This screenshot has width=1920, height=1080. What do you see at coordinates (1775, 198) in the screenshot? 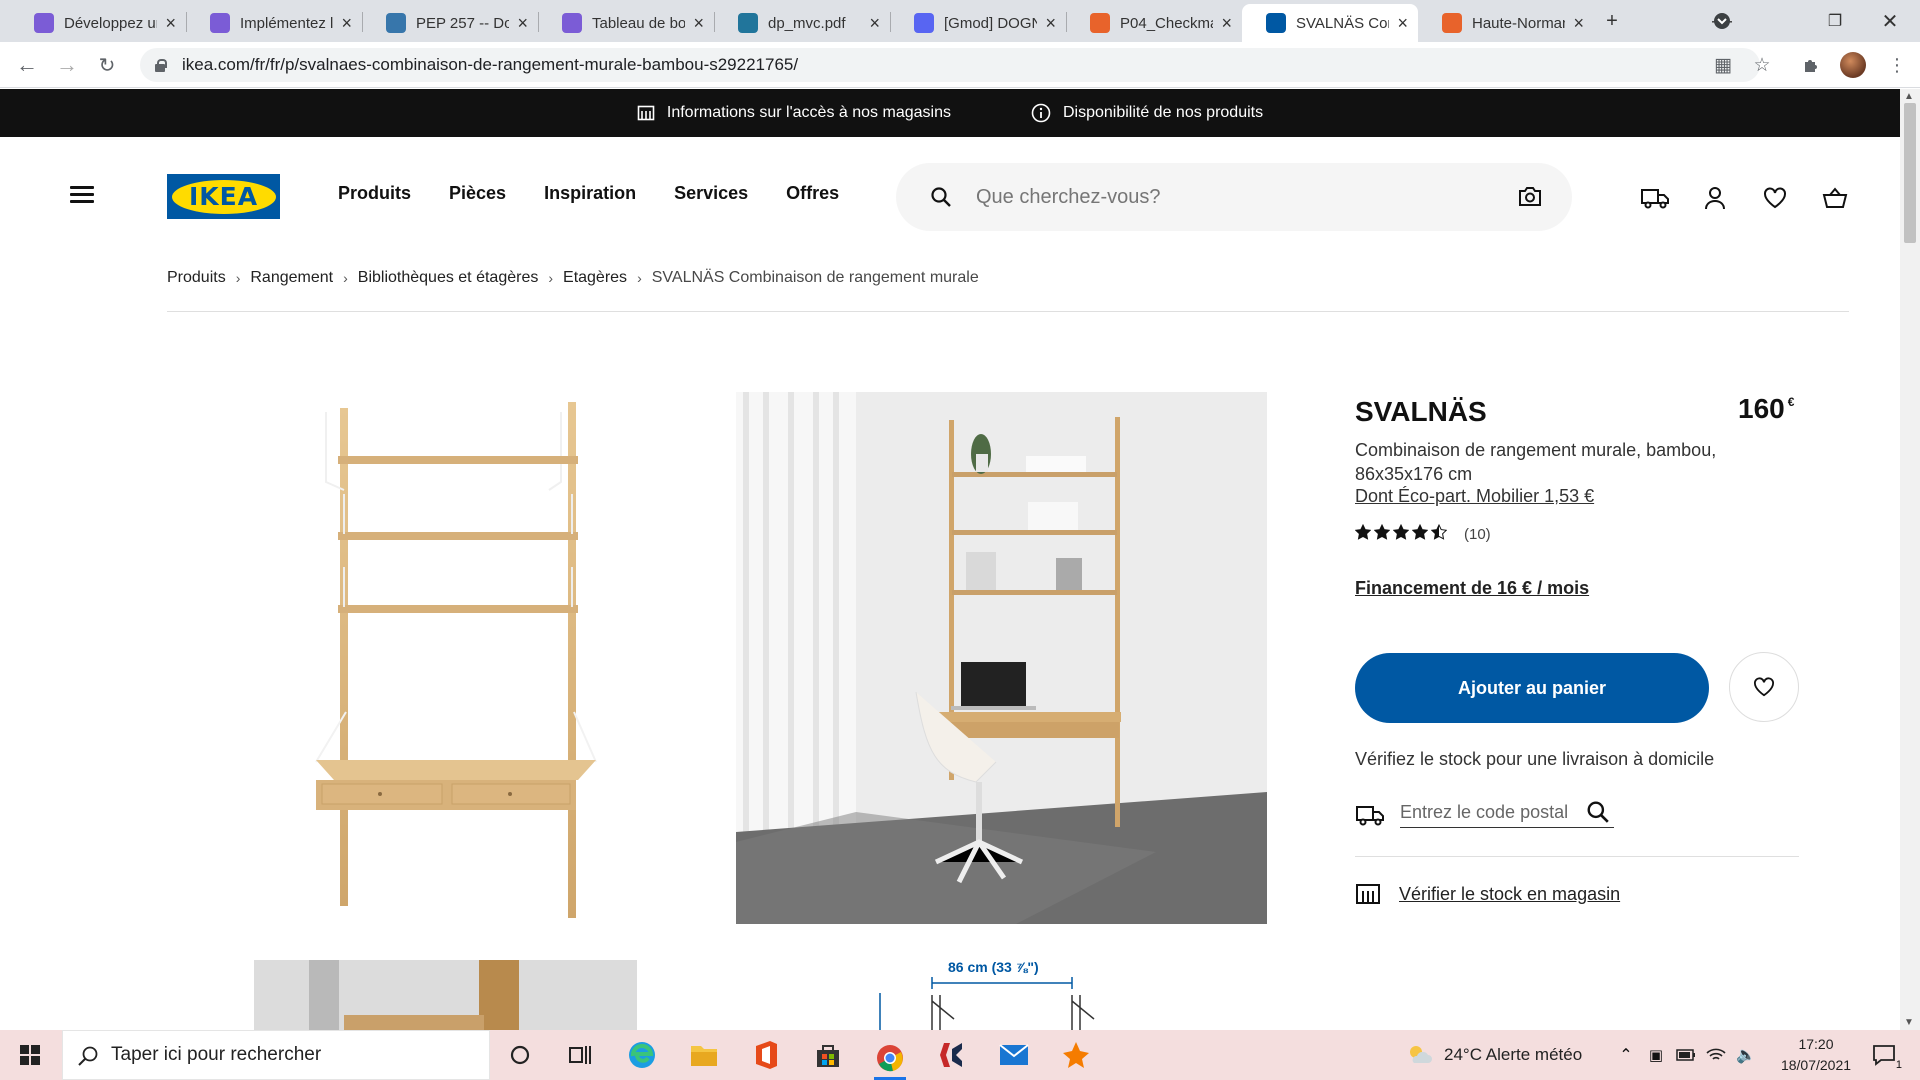
I see `wishlist-heart-icon` at bounding box center [1775, 198].